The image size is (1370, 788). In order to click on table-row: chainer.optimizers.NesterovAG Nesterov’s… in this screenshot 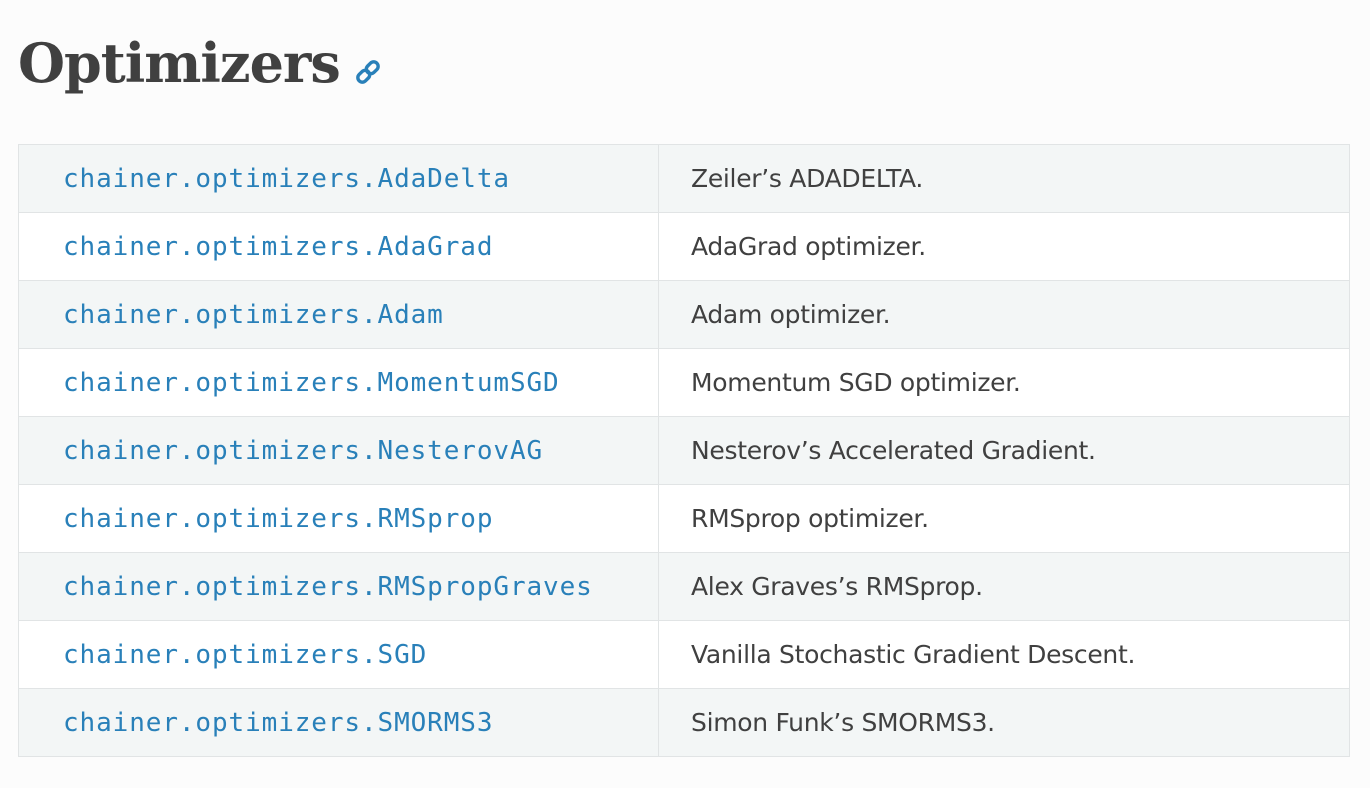, I will do `click(684, 451)`.